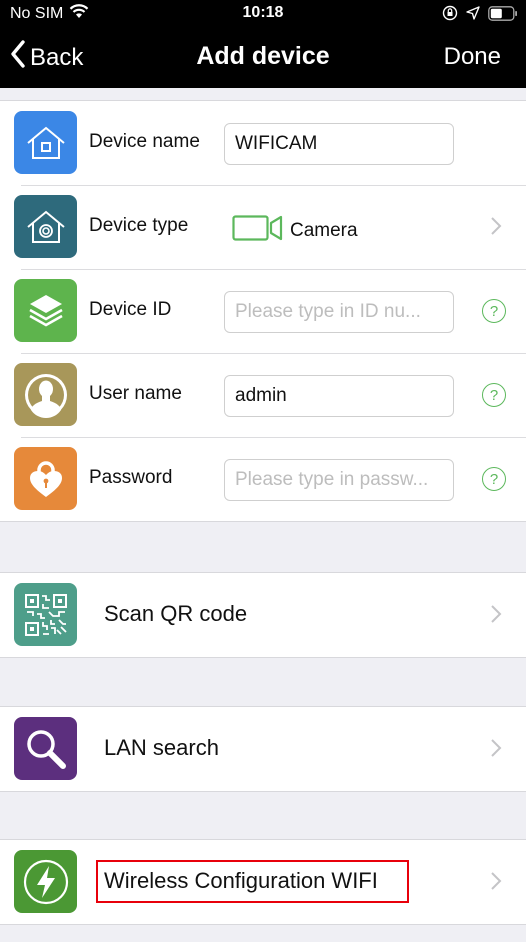 The height and width of the screenshot is (942, 526). What do you see at coordinates (45, 881) in the screenshot?
I see `lightning-icon` at bounding box center [45, 881].